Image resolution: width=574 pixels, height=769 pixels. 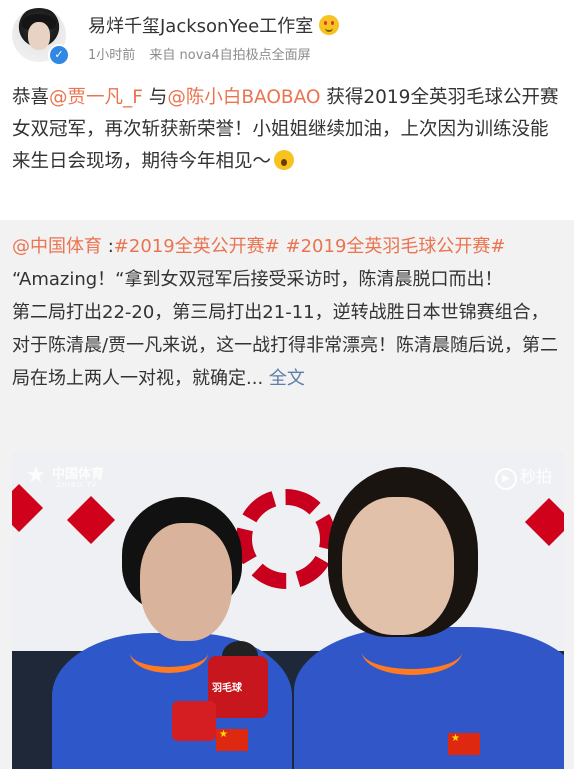 What do you see at coordinates (286, 539) in the screenshot?
I see `tournament-logo-center` at bounding box center [286, 539].